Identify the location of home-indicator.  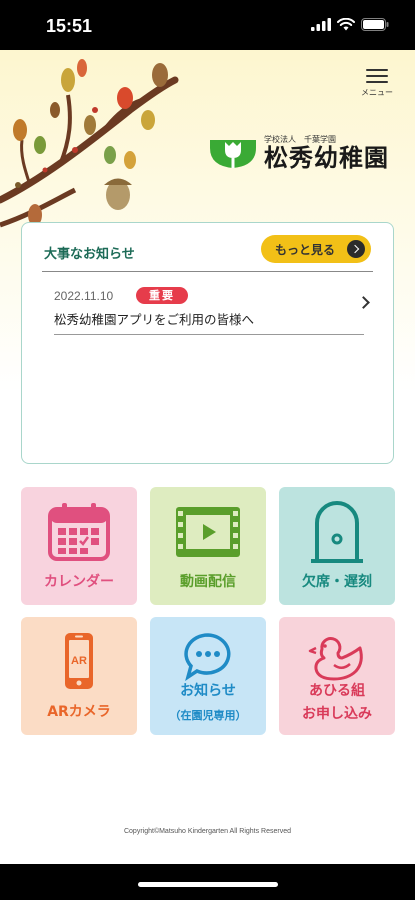
(208, 884).